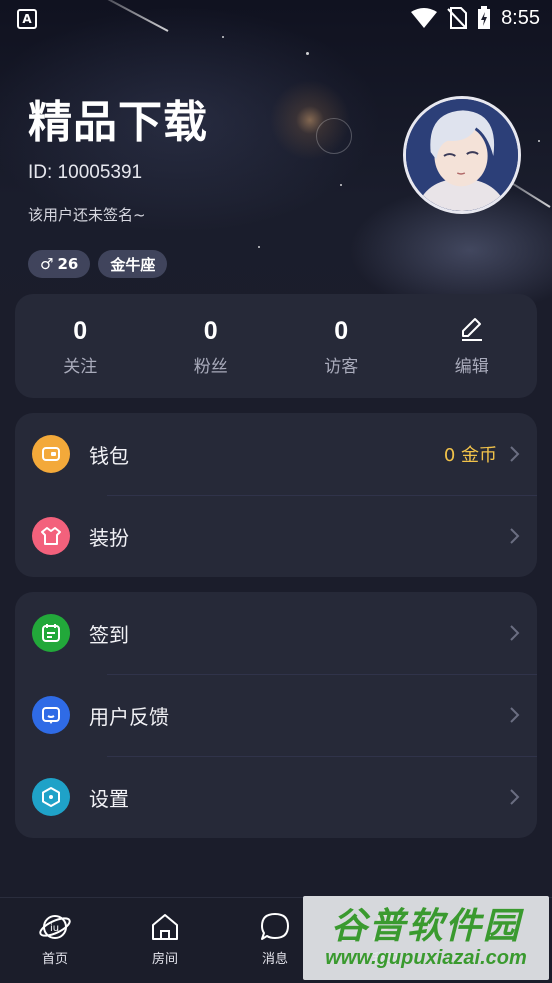 This screenshot has width=552, height=983. What do you see at coordinates (133, 264) in the screenshot?
I see `zodiac-badge: 金牛座` at bounding box center [133, 264].